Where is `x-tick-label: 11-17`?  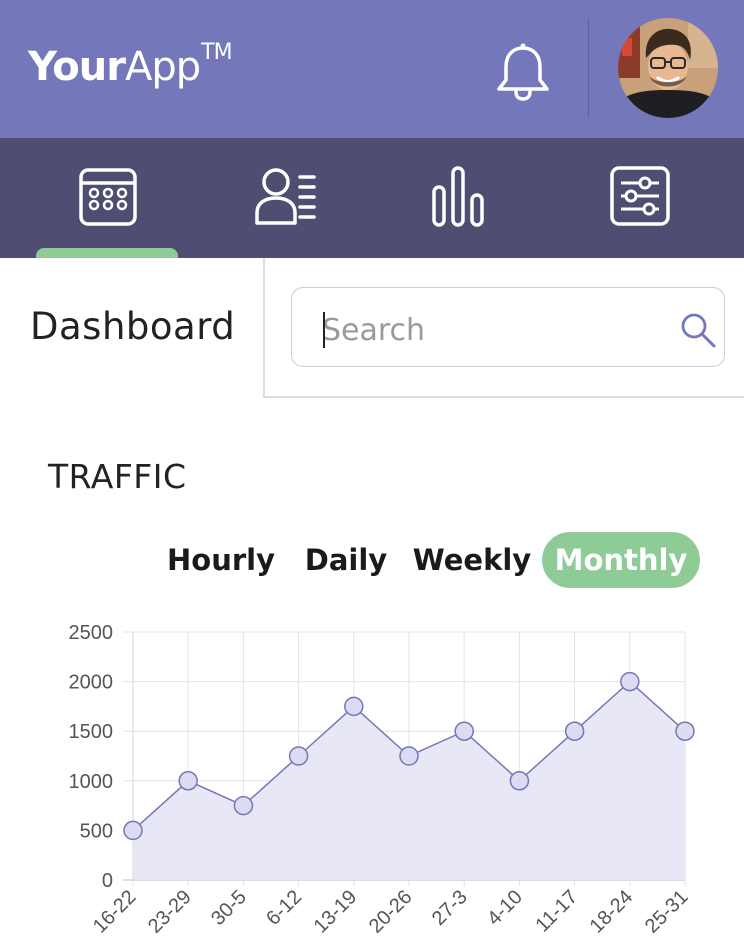
x-tick-label: 11-17 is located at coordinates (556, 911).